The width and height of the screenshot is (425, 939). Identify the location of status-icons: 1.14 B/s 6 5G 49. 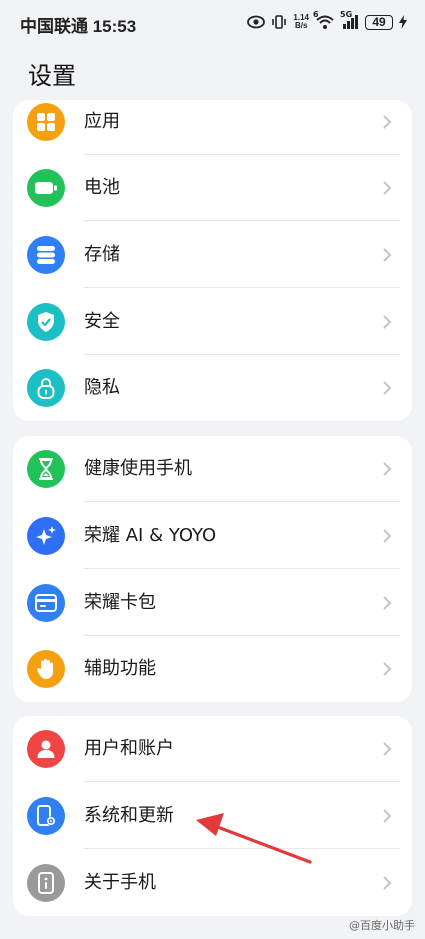
(327, 21).